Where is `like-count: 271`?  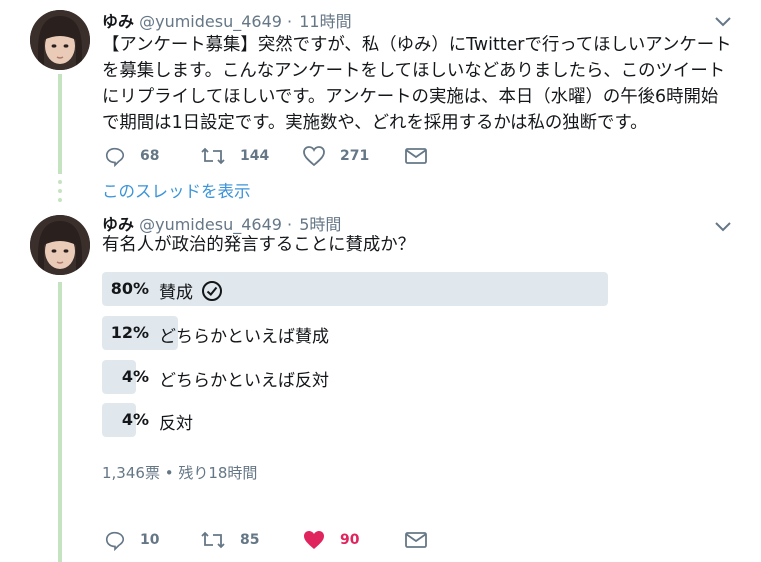
like-count: 271 is located at coordinates (355, 156).